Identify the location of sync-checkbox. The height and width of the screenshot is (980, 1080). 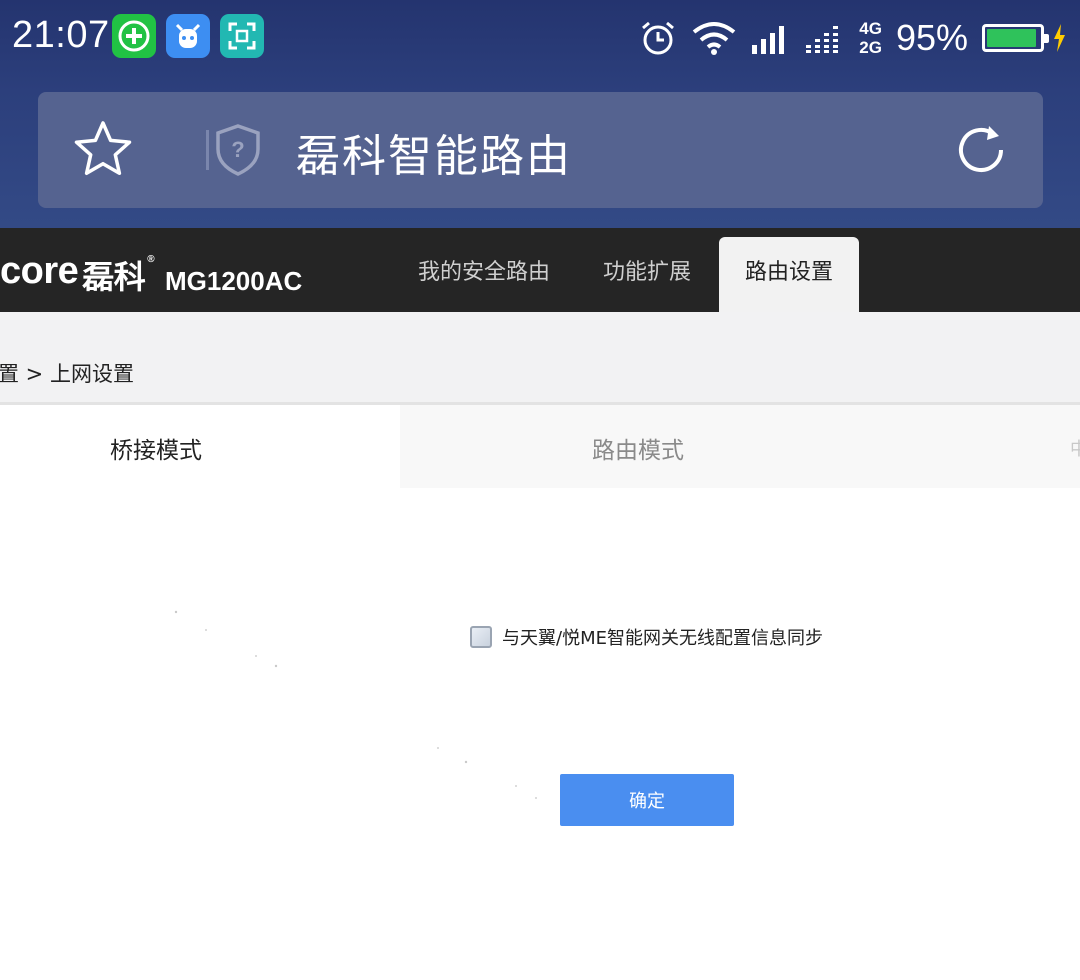
(481, 637).